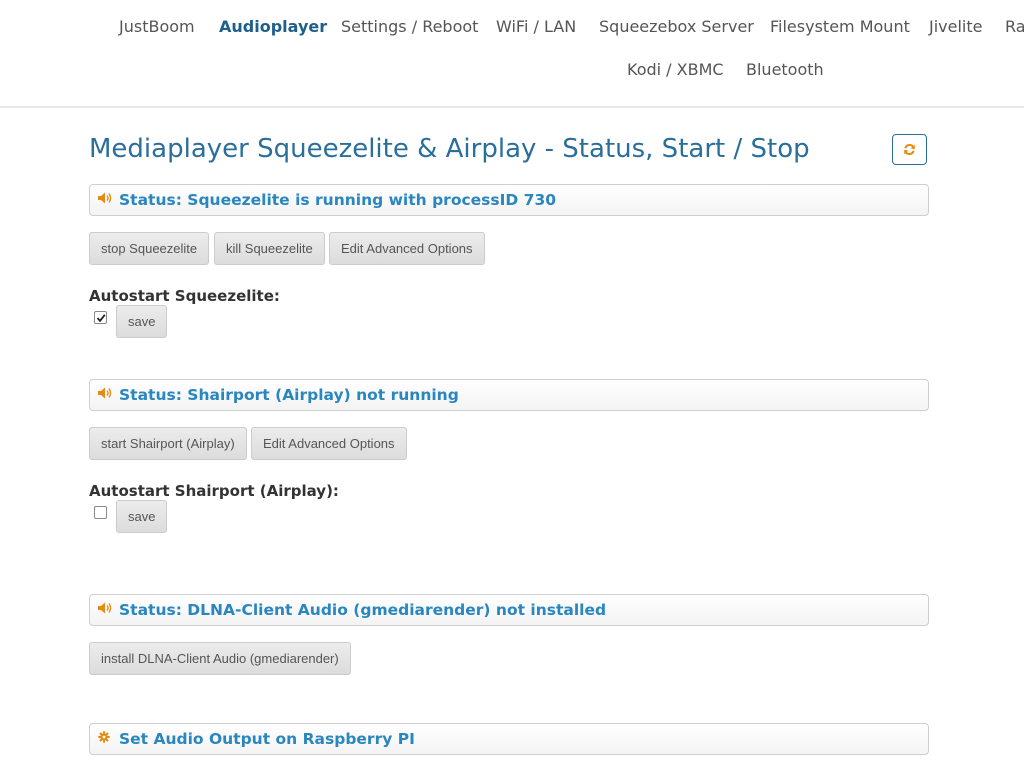 The width and height of the screenshot is (1024, 768). I want to click on save-shairport-autostart-button: save, so click(142, 516).